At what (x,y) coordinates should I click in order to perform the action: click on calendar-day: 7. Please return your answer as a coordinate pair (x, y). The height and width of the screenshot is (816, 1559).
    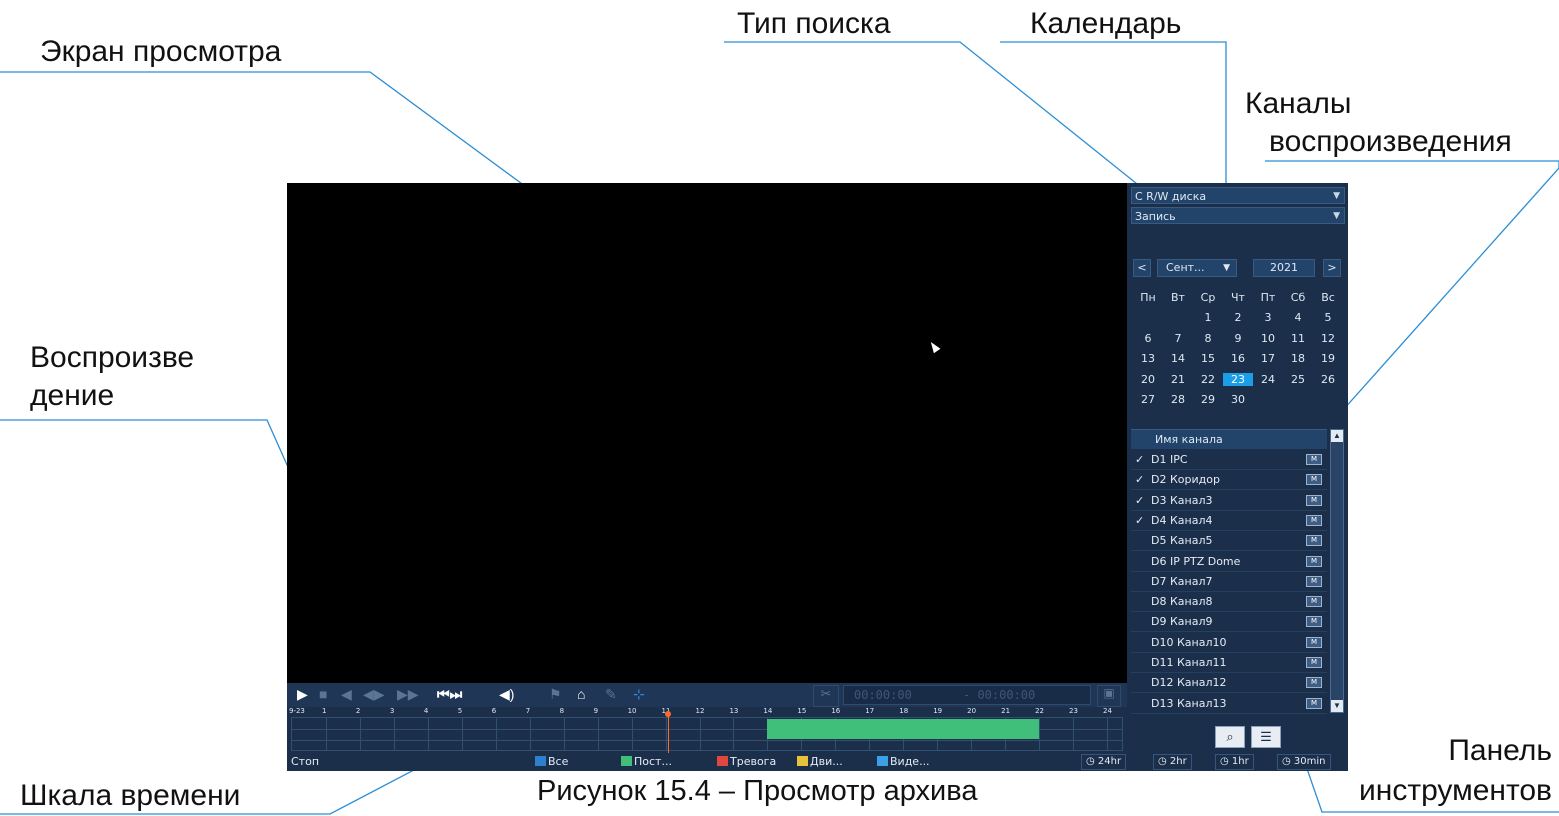
    Looking at the image, I should click on (1178, 338).